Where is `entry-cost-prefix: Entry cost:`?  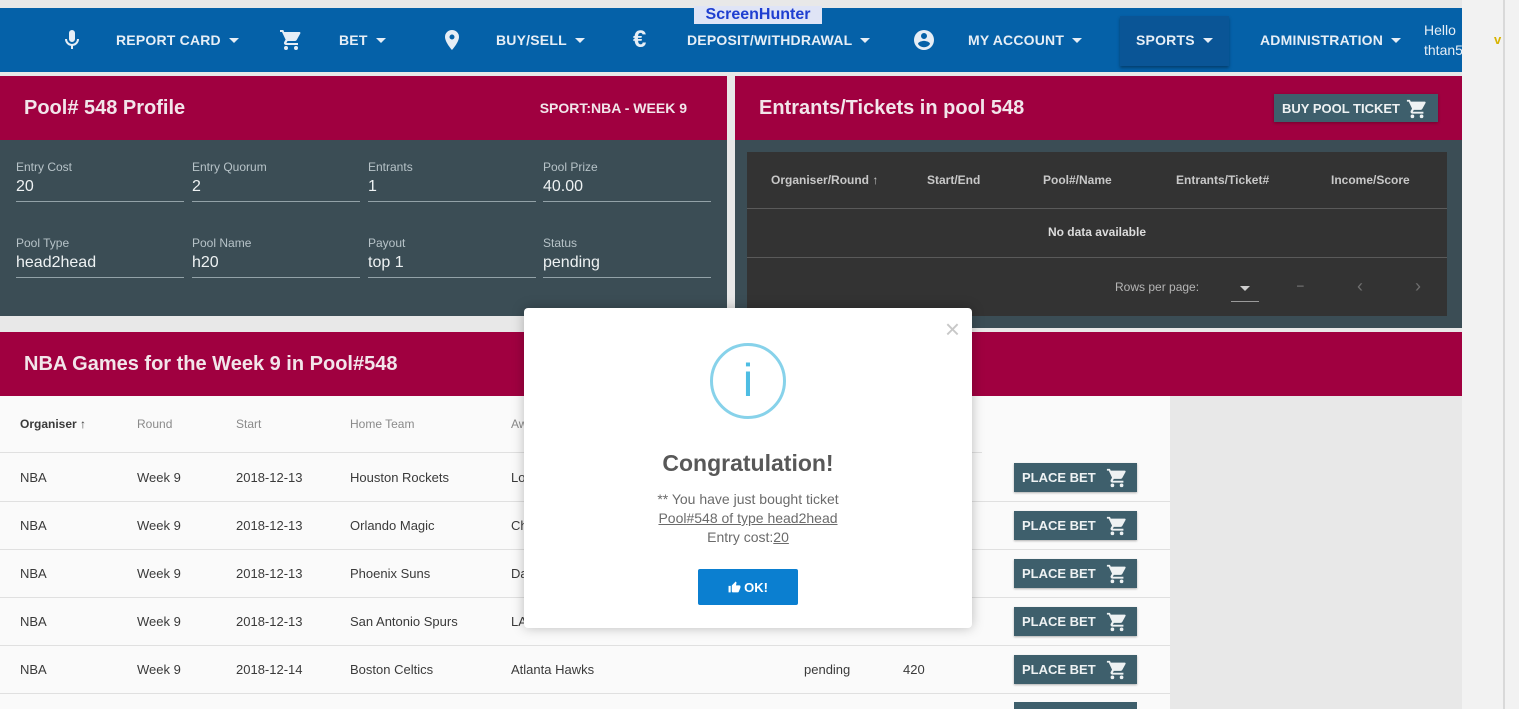 entry-cost-prefix: Entry cost: is located at coordinates (740, 537).